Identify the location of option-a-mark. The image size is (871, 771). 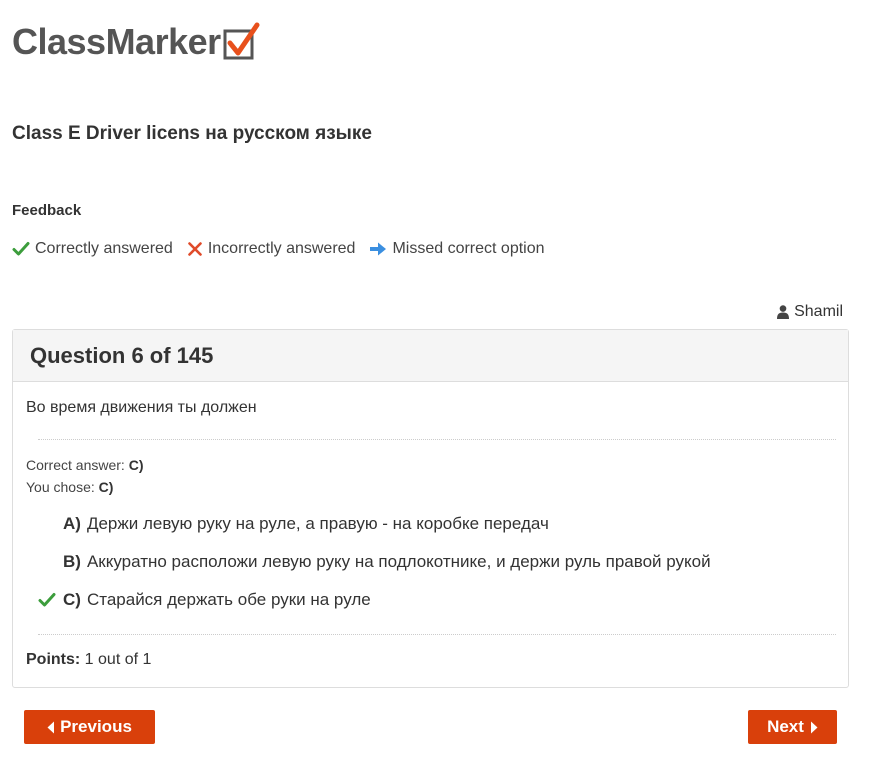
(50, 524).